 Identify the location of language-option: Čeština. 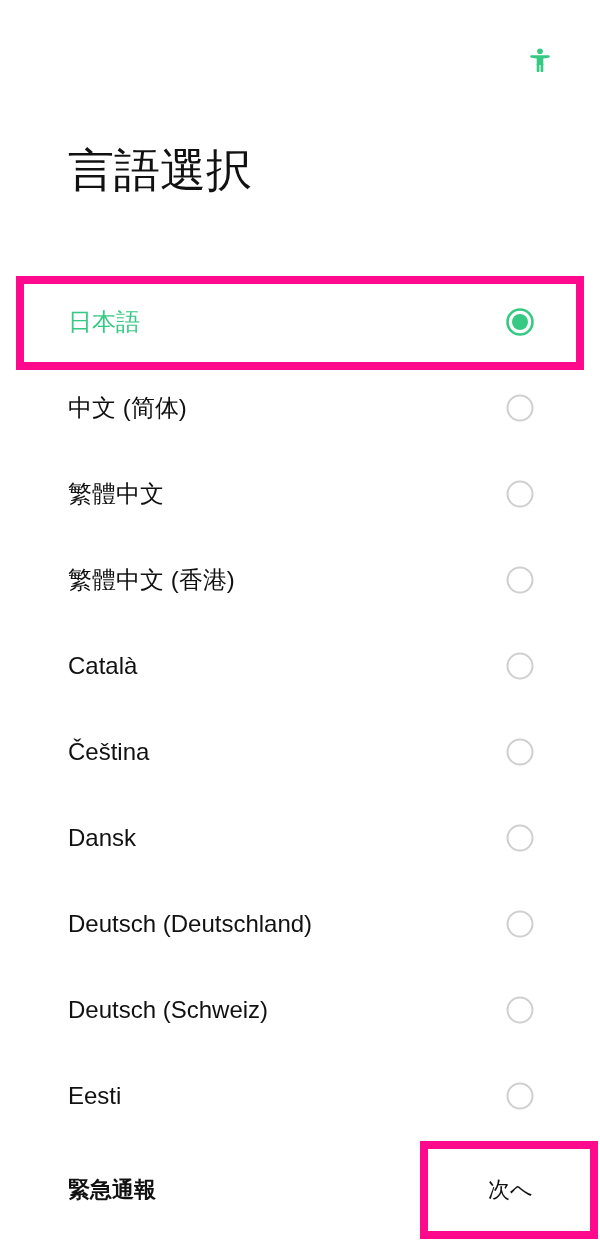
(300, 752).